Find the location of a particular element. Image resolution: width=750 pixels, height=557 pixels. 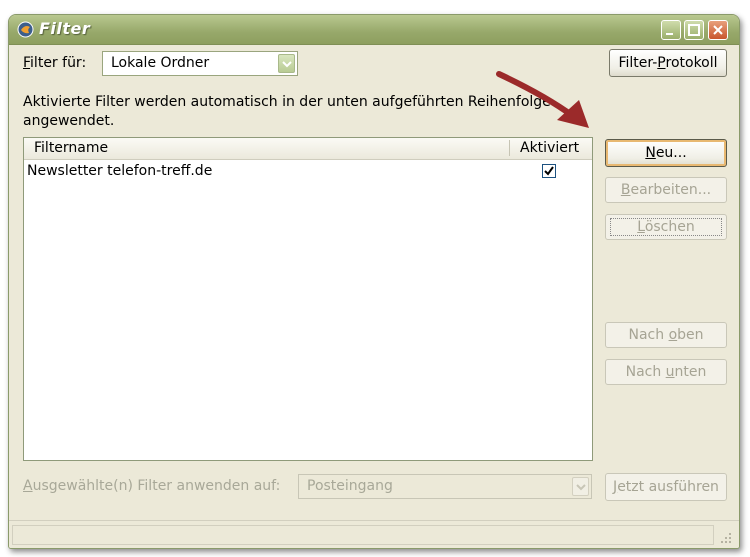

run-now-button: Jetzt ausführen is located at coordinates (666, 487).